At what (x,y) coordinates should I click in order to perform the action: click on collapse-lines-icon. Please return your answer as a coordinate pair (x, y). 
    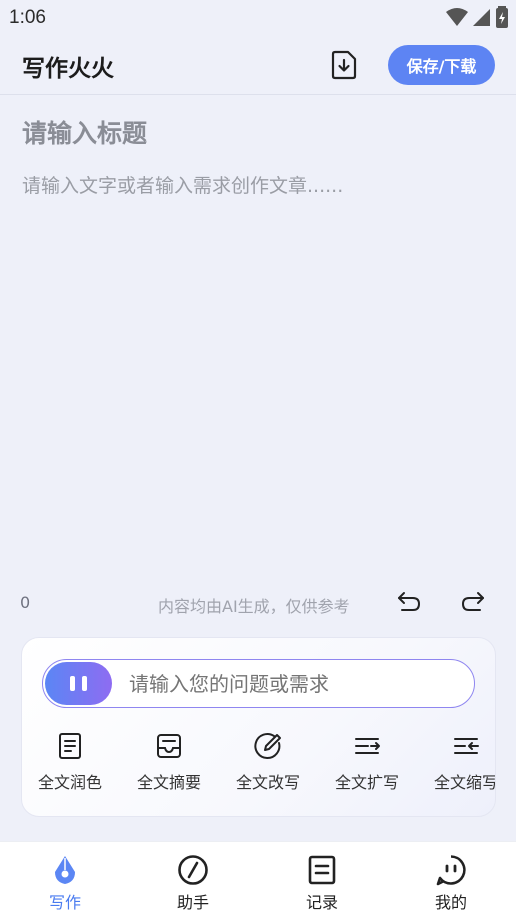
    Looking at the image, I should click on (466, 746).